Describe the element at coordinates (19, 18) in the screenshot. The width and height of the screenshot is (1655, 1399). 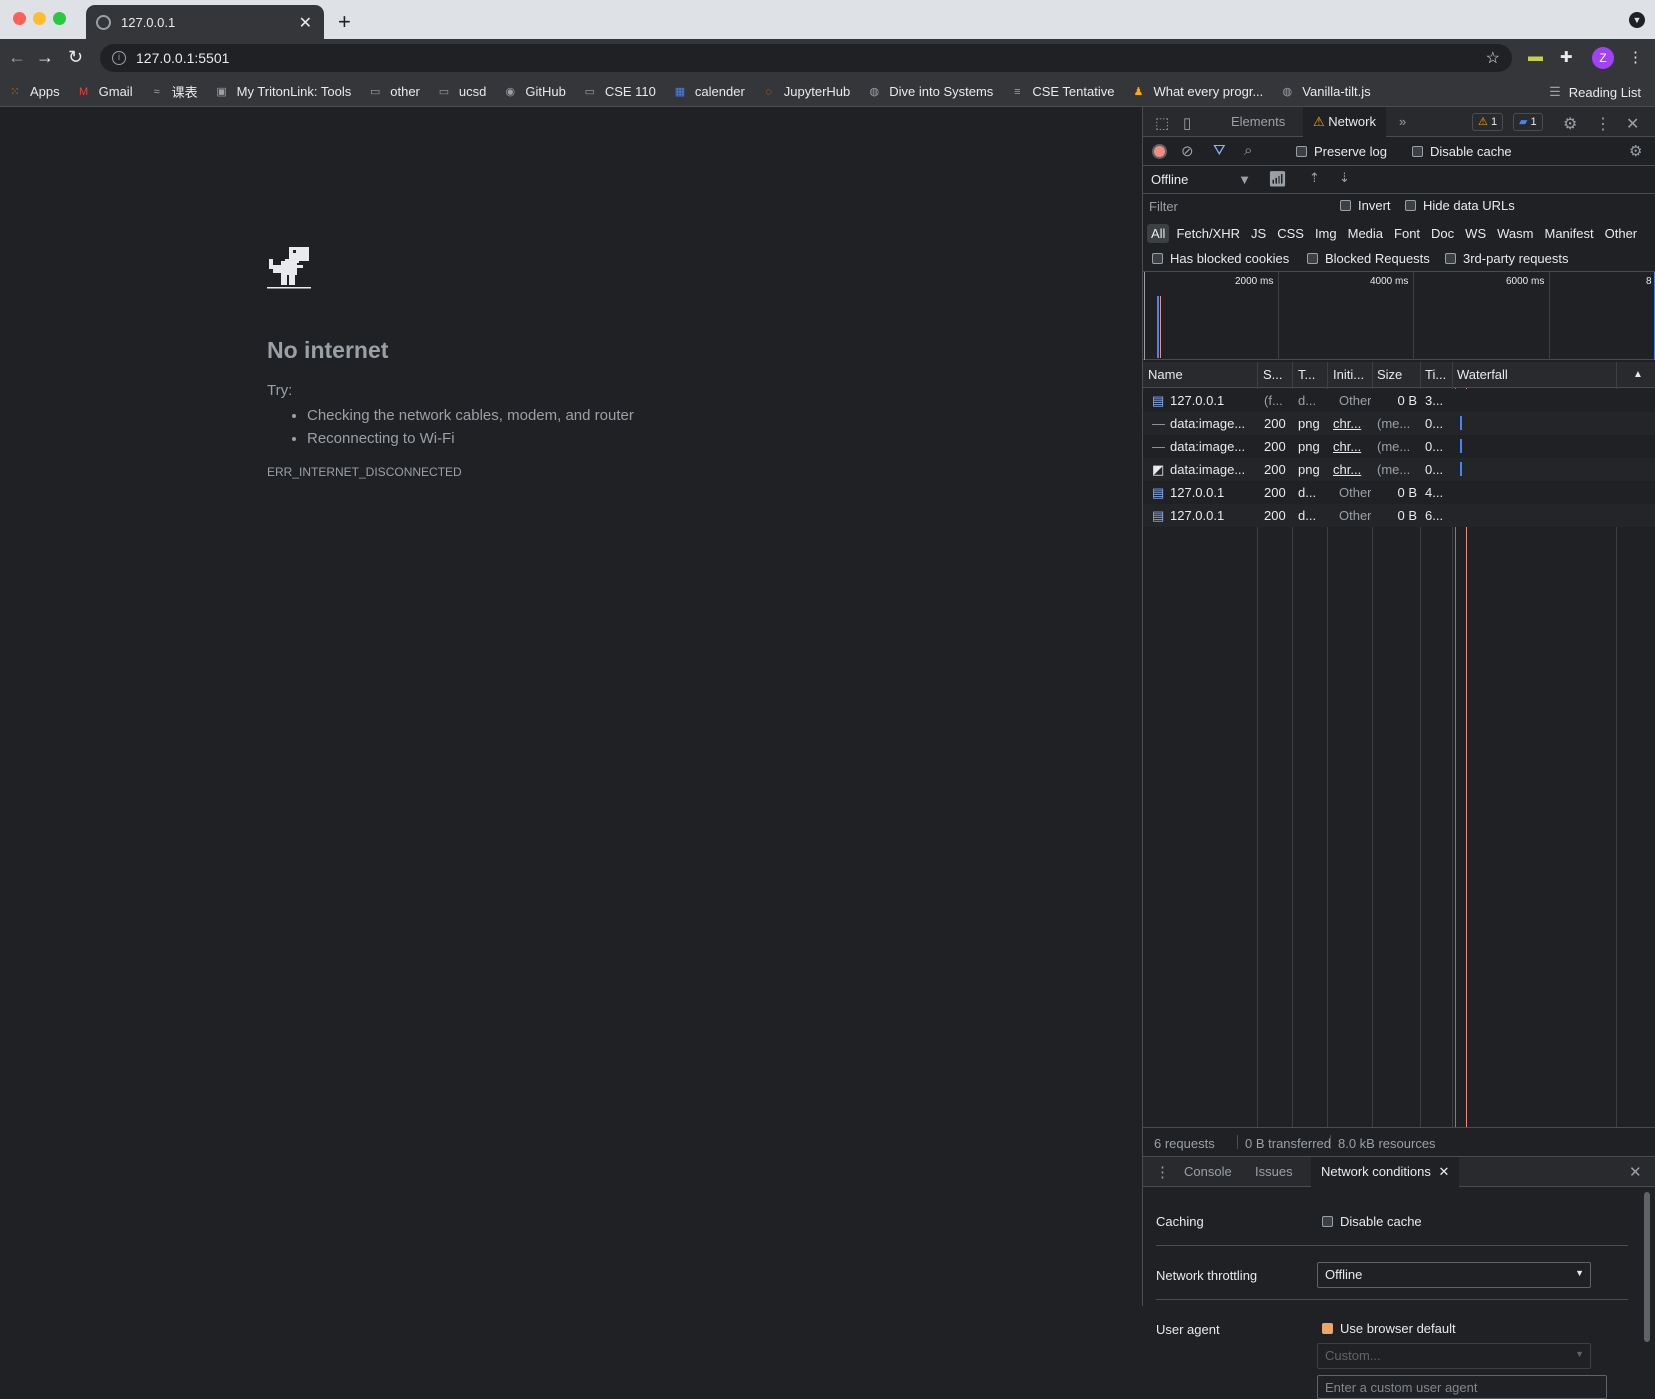
I see `close-window-button` at that location.